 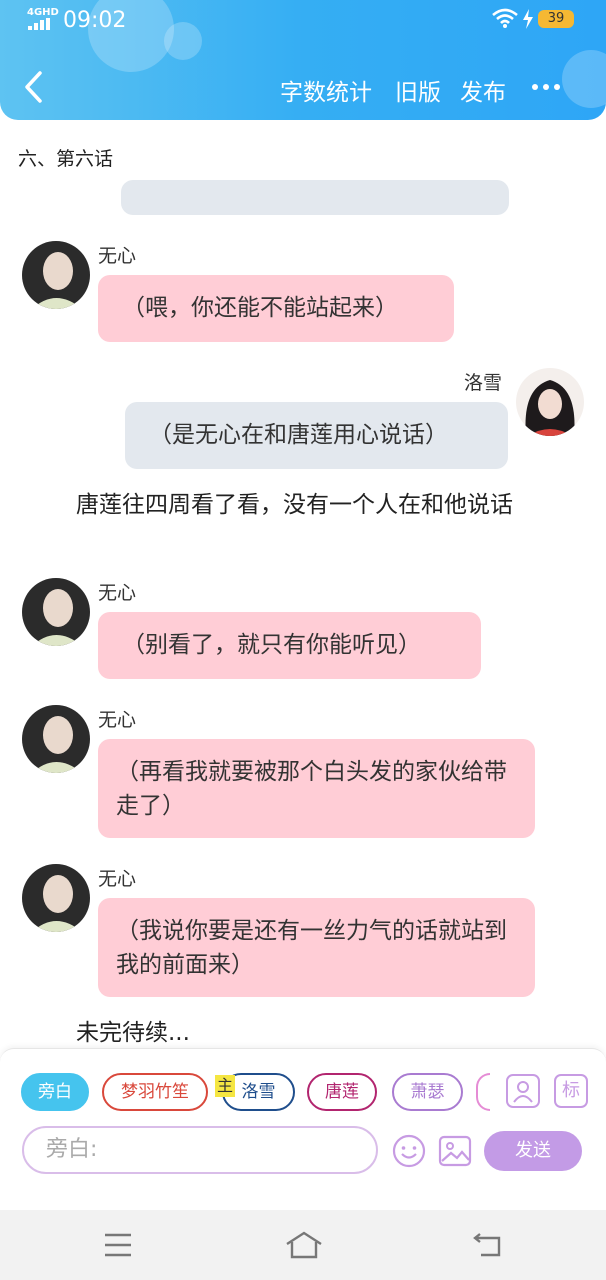 What do you see at coordinates (546, 87) in the screenshot?
I see `more-horizontal-icon` at bounding box center [546, 87].